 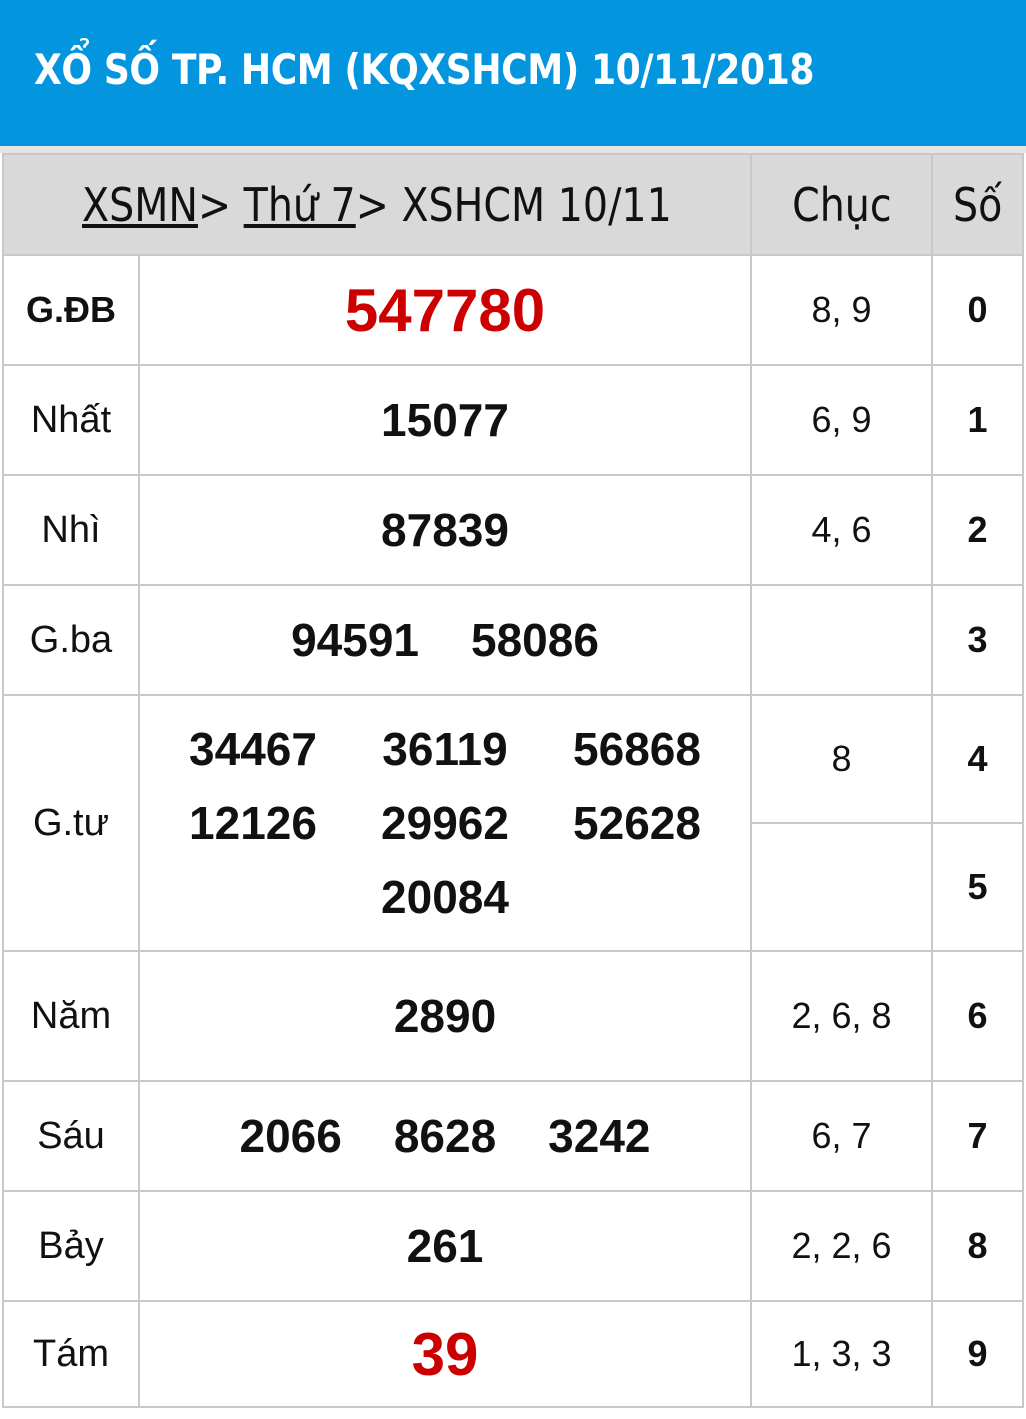 I want to click on loto-chuc: 6, 7, so click(x=841, y=1136).